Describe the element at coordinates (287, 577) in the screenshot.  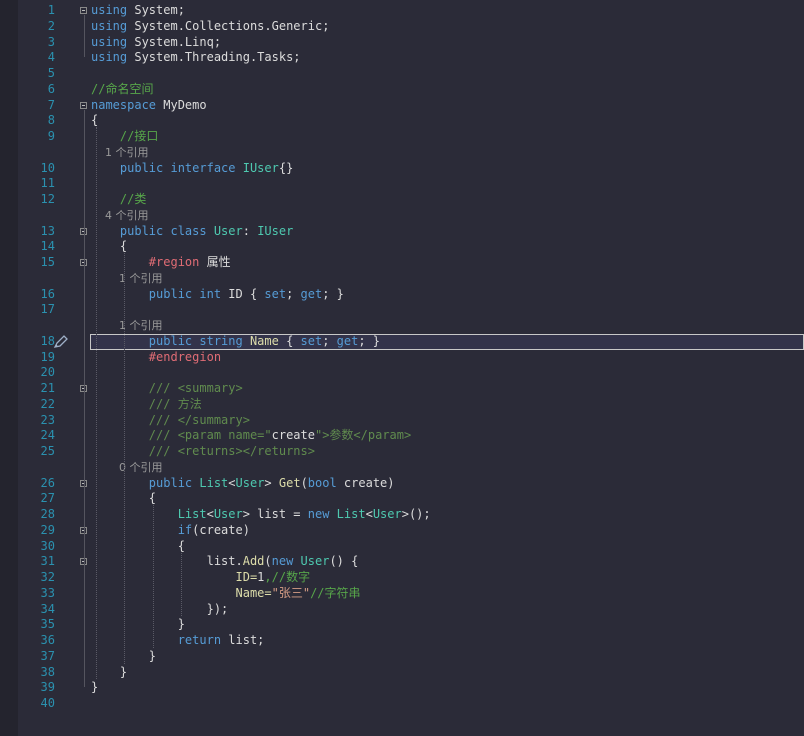
I see `code-token: ,//数字` at that location.